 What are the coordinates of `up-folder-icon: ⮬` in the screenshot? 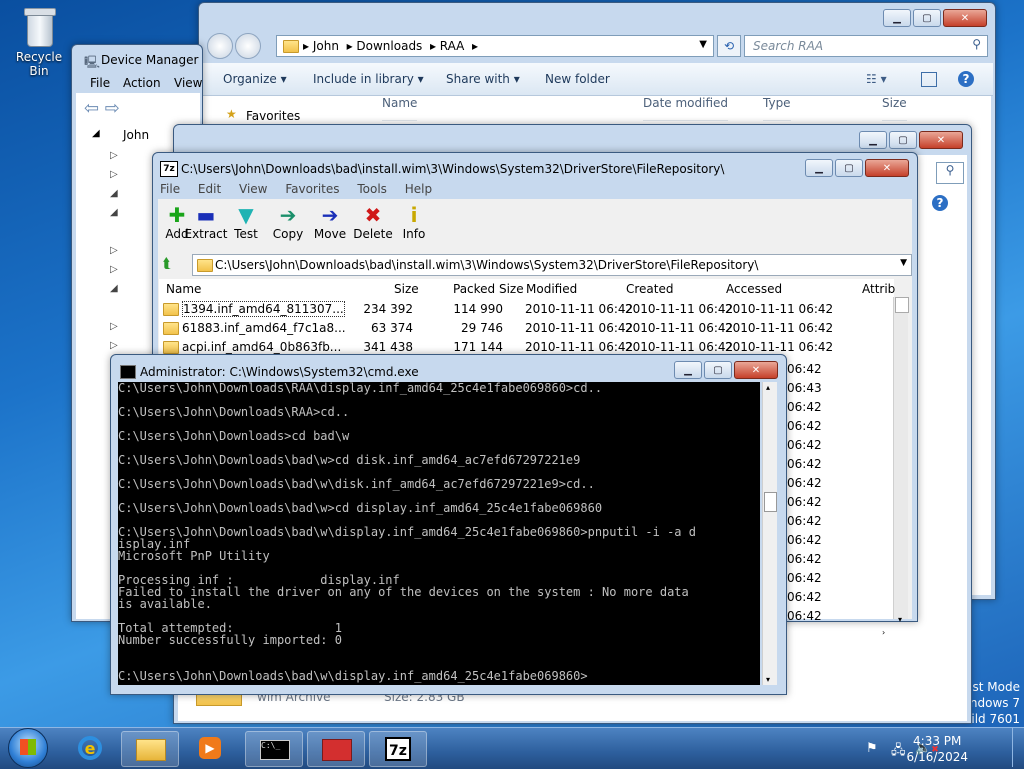 It's located at (167, 264).